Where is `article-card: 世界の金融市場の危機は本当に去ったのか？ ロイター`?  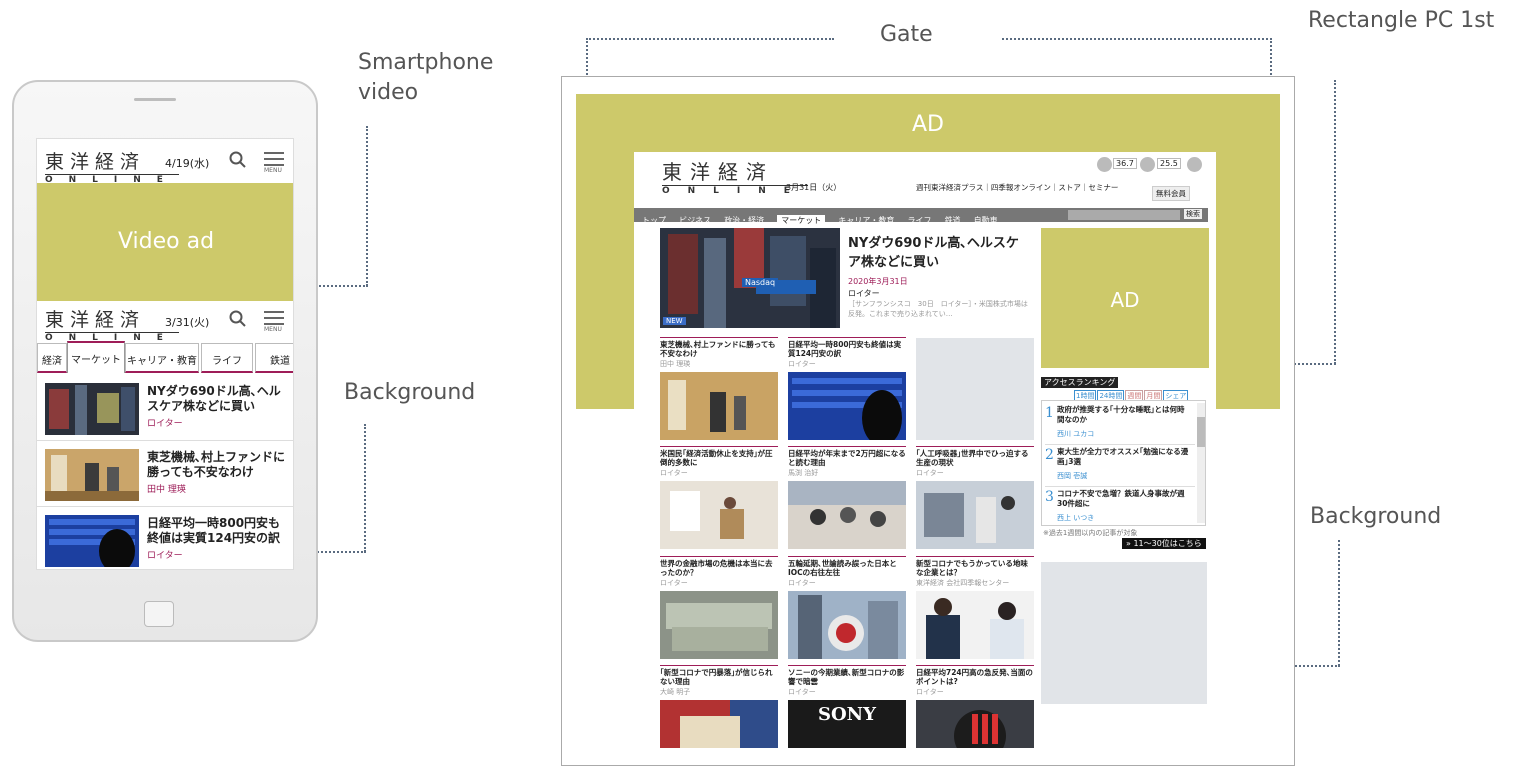
article-card: 世界の金融市場の危機は本当に去ったのか？ ロイター is located at coordinates (719, 609).